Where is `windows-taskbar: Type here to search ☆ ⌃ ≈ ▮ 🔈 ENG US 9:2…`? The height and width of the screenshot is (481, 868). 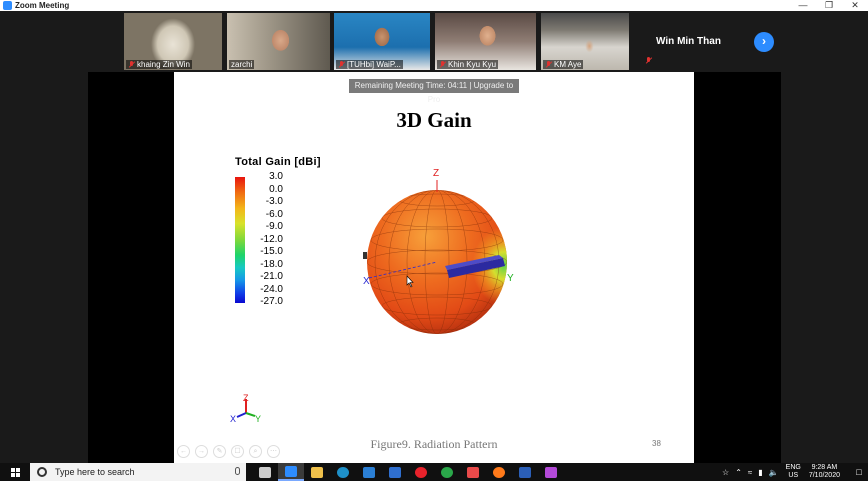 windows-taskbar: Type here to search ☆ ⌃ ≈ ▮ 🔈 ENG US 9:2… is located at coordinates (434, 472).